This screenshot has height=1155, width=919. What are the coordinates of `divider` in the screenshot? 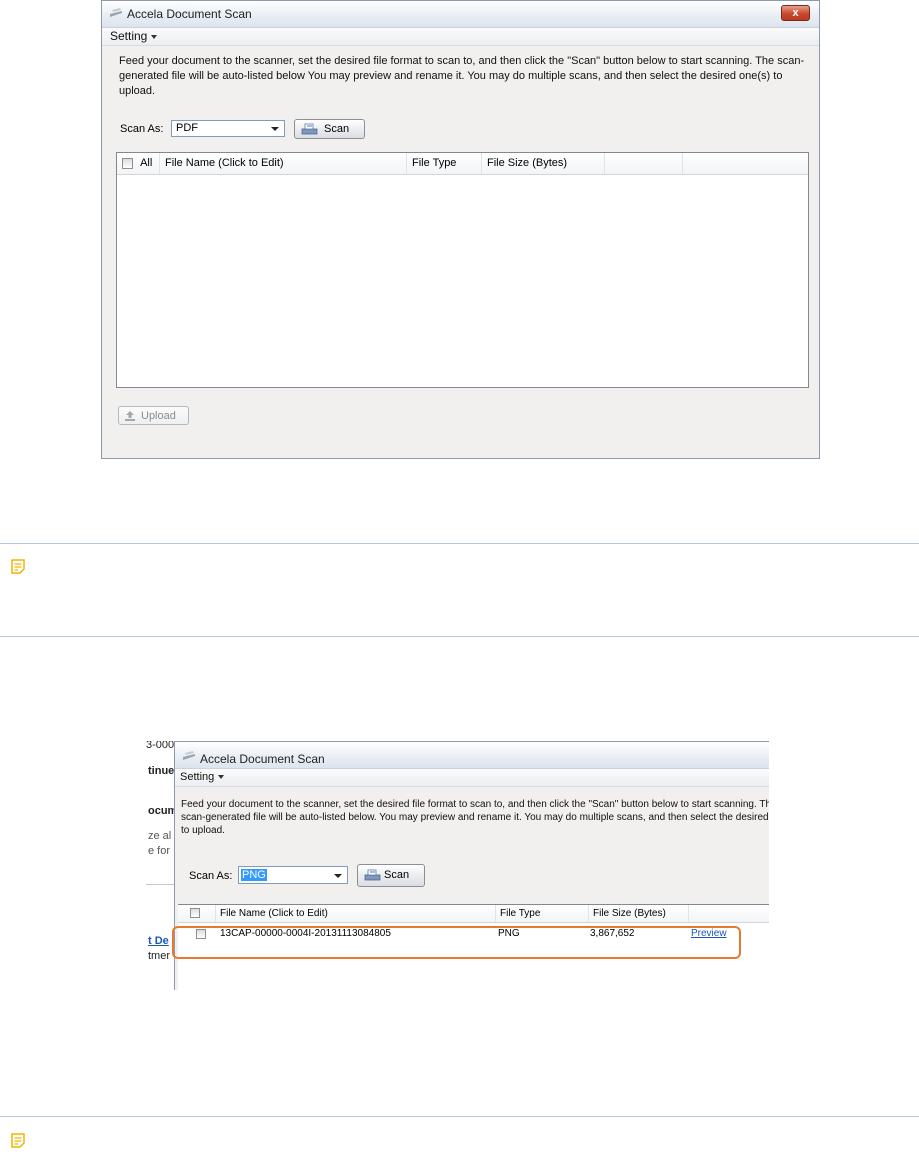 It's located at (161, 884).